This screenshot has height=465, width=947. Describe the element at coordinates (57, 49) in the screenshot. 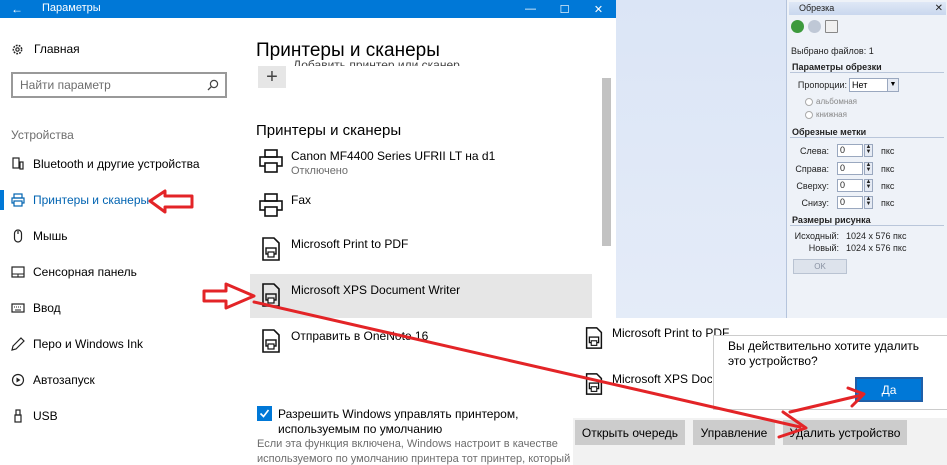

I see `nav-home-label: Главная` at that location.